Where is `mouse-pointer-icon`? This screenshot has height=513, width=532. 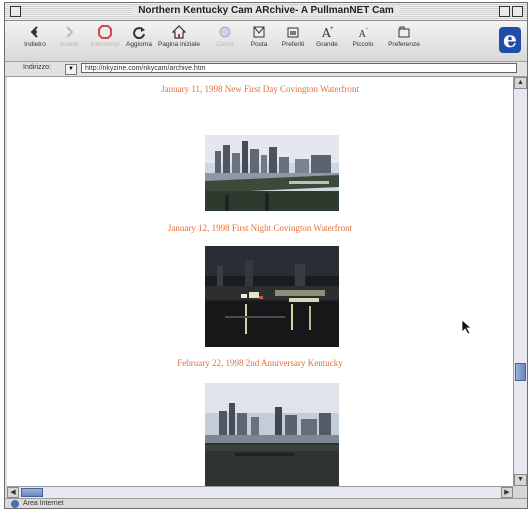
mouse-pointer-icon is located at coordinates (467, 327).